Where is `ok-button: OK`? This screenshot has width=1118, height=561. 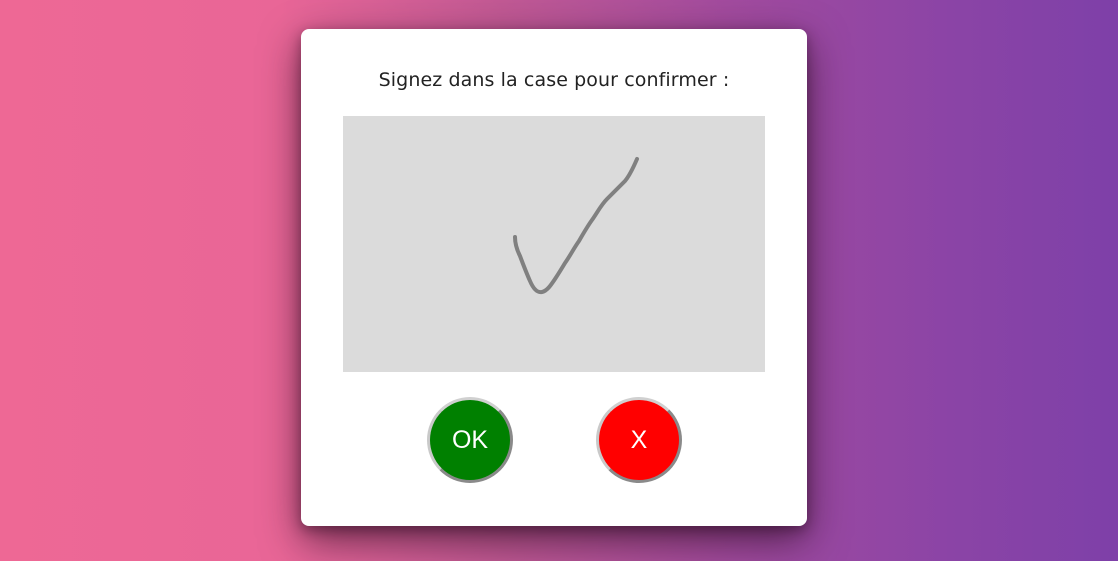 ok-button: OK is located at coordinates (470, 440).